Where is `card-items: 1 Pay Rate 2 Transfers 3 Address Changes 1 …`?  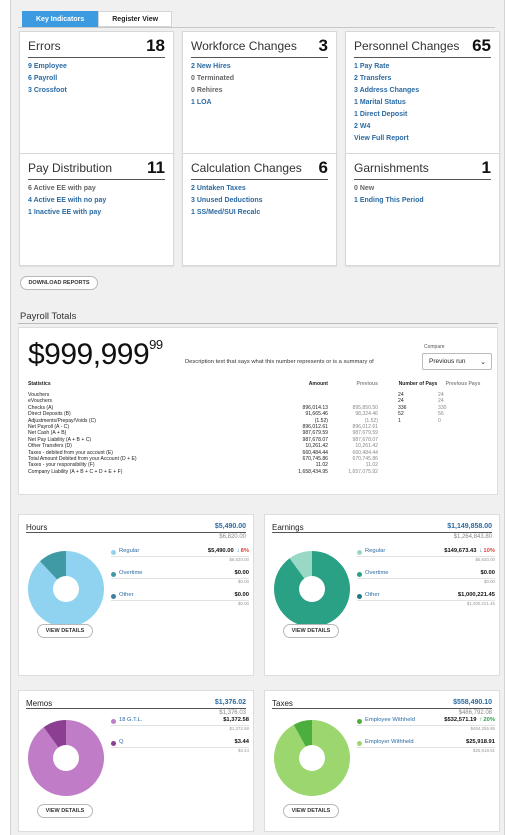
card-items: 1 Pay Rate 2 Transfers 3 Address Changes 1 … is located at coordinates (386, 103).